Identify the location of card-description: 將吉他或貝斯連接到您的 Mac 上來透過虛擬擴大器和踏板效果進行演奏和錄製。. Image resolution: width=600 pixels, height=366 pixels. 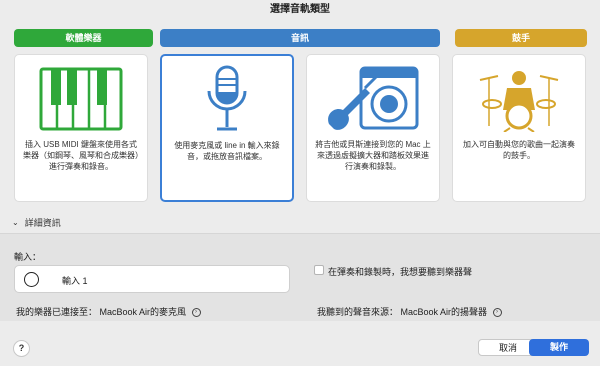
(373, 155).